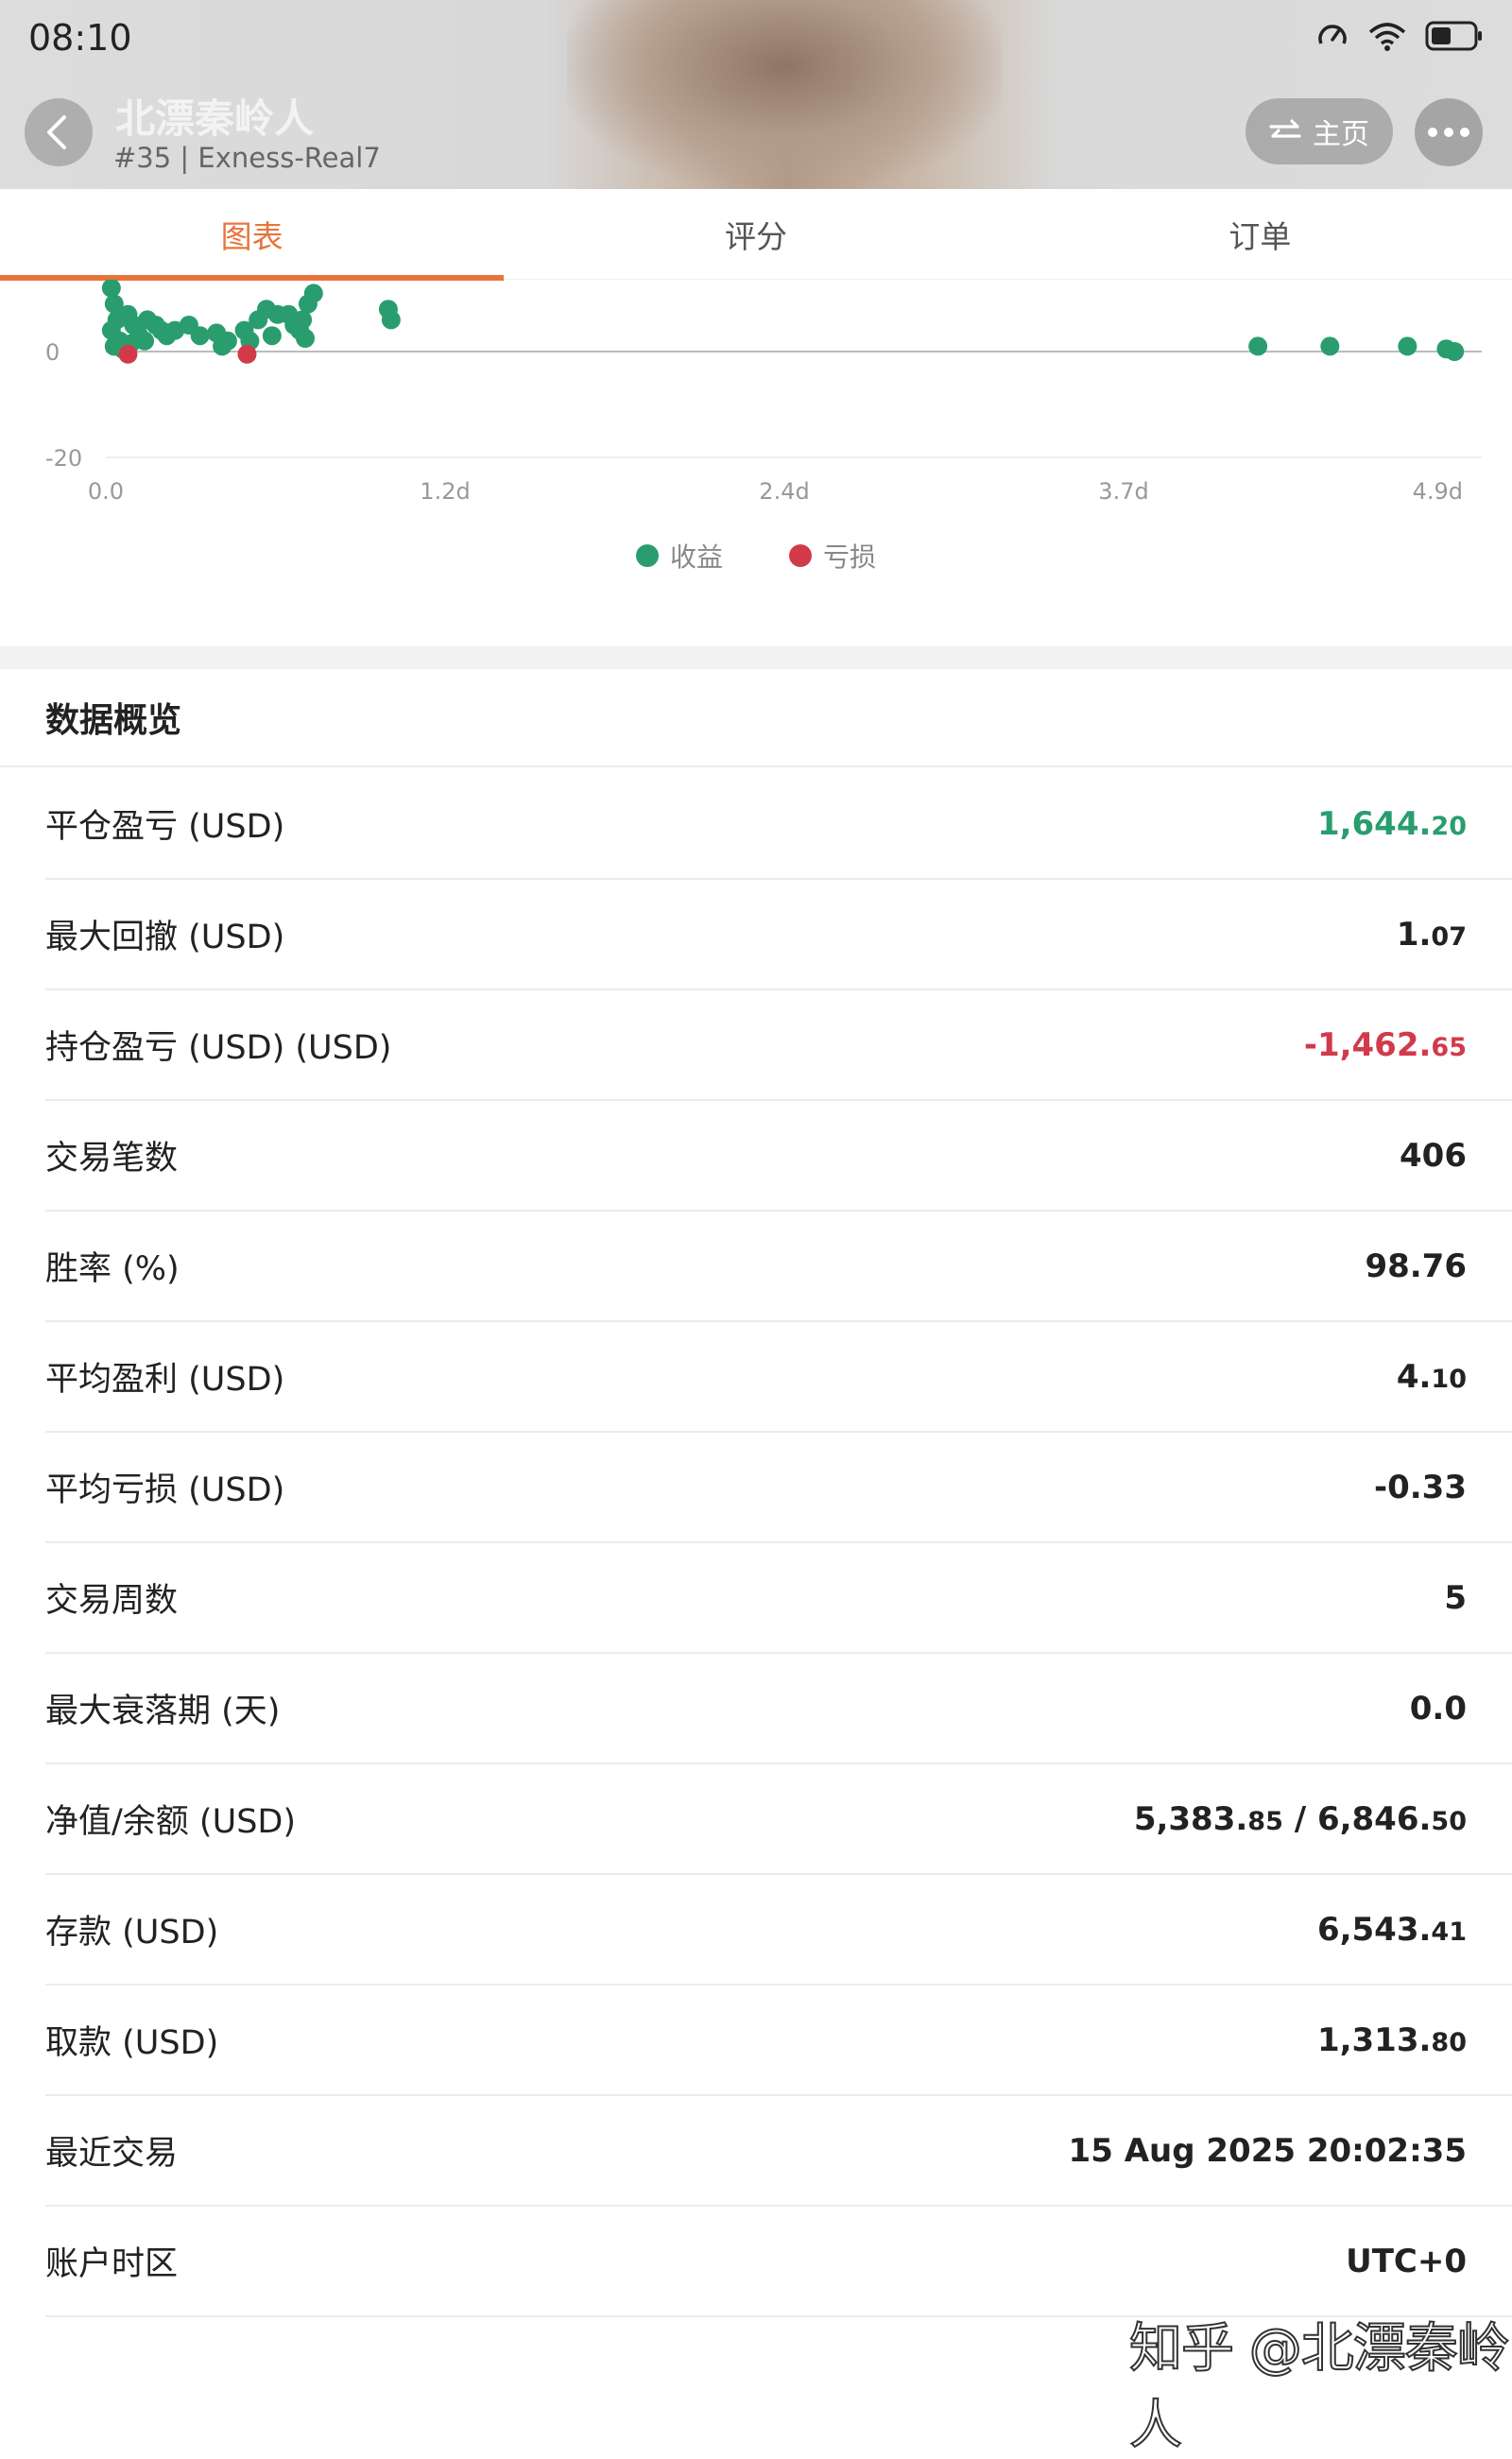  What do you see at coordinates (165, 1380) in the screenshot?
I see `overview-row-label: 平均盈利 (USD)` at bounding box center [165, 1380].